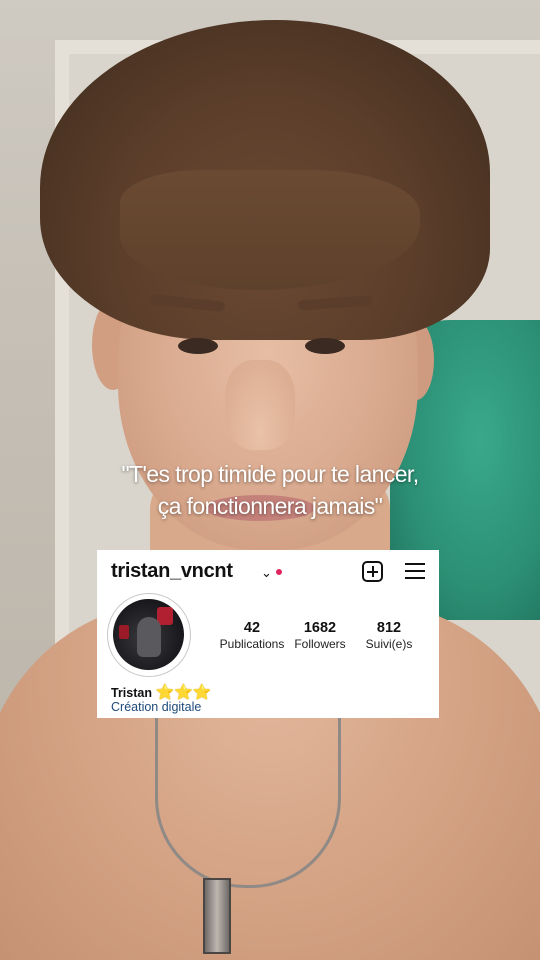 This screenshot has width=540, height=960. What do you see at coordinates (260, 405) in the screenshot?
I see `person-nose` at bounding box center [260, 405].